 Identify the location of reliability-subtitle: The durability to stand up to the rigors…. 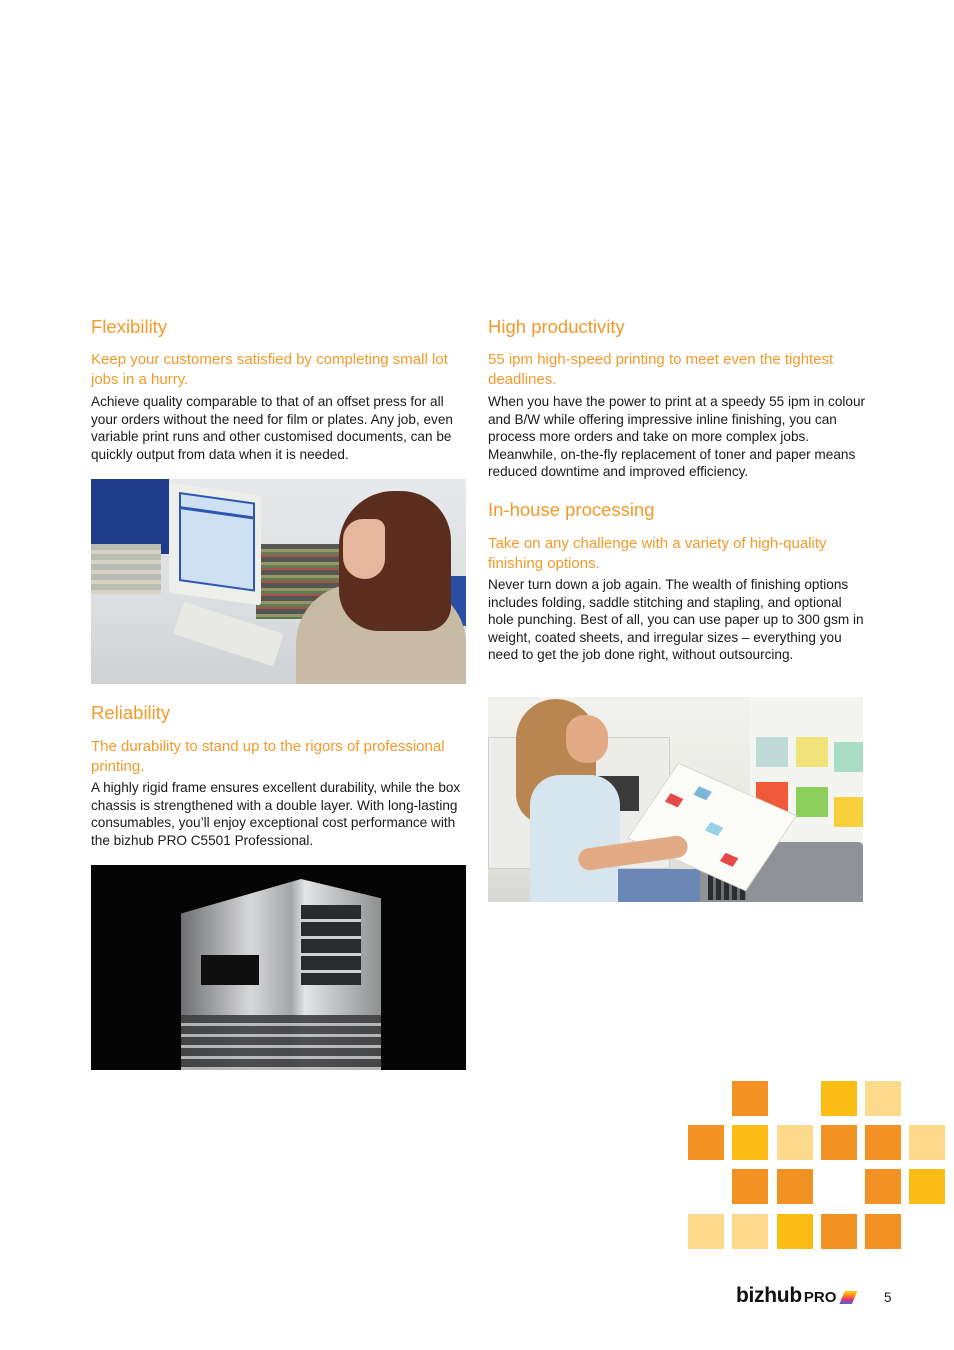
(268, 756).